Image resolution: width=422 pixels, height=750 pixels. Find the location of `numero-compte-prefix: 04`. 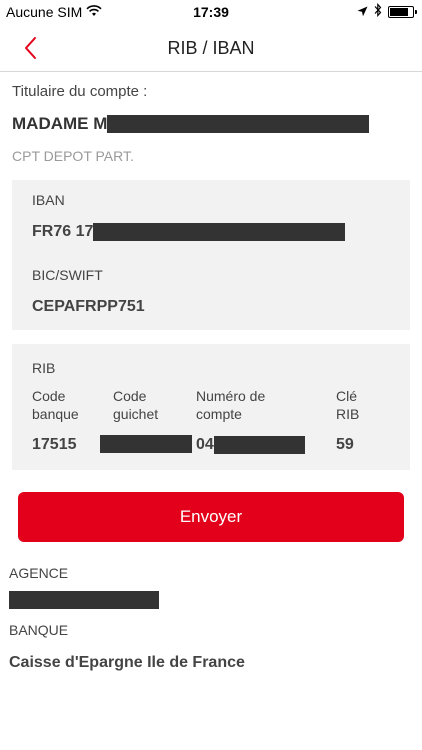

numero-compte-prefix: 04 is located at coordinates (205, 444).